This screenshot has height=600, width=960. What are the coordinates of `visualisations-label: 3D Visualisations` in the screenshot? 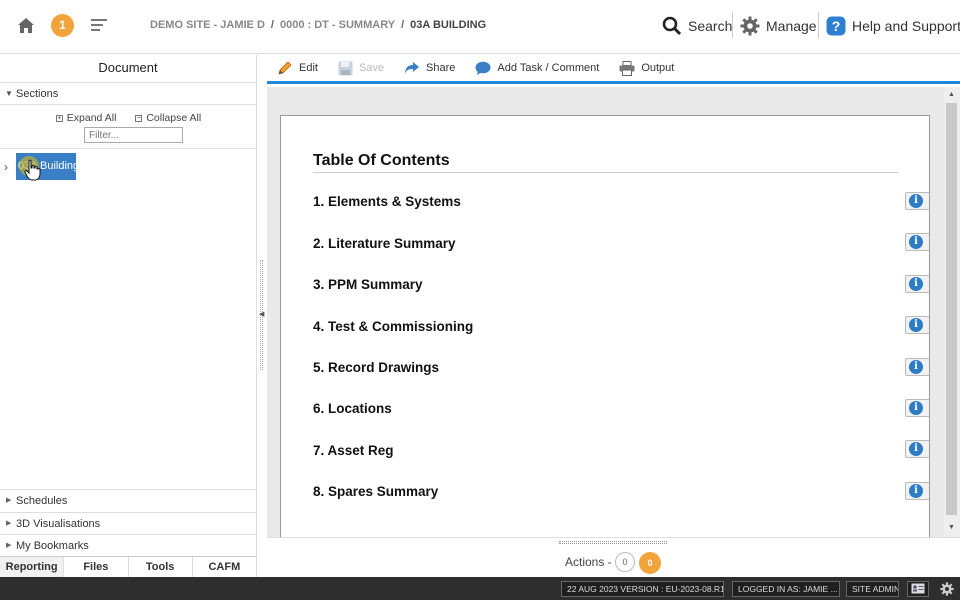 It's located at (58, 524).